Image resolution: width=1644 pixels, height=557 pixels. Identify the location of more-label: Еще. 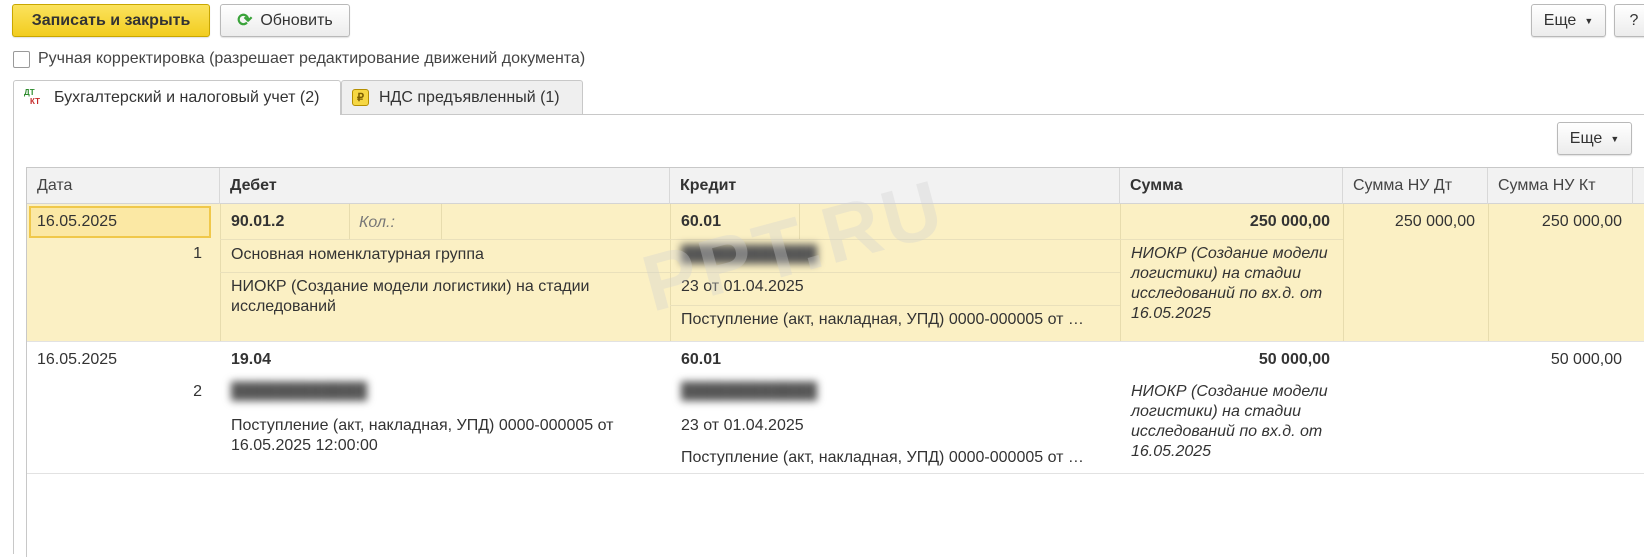
(1560, 20).